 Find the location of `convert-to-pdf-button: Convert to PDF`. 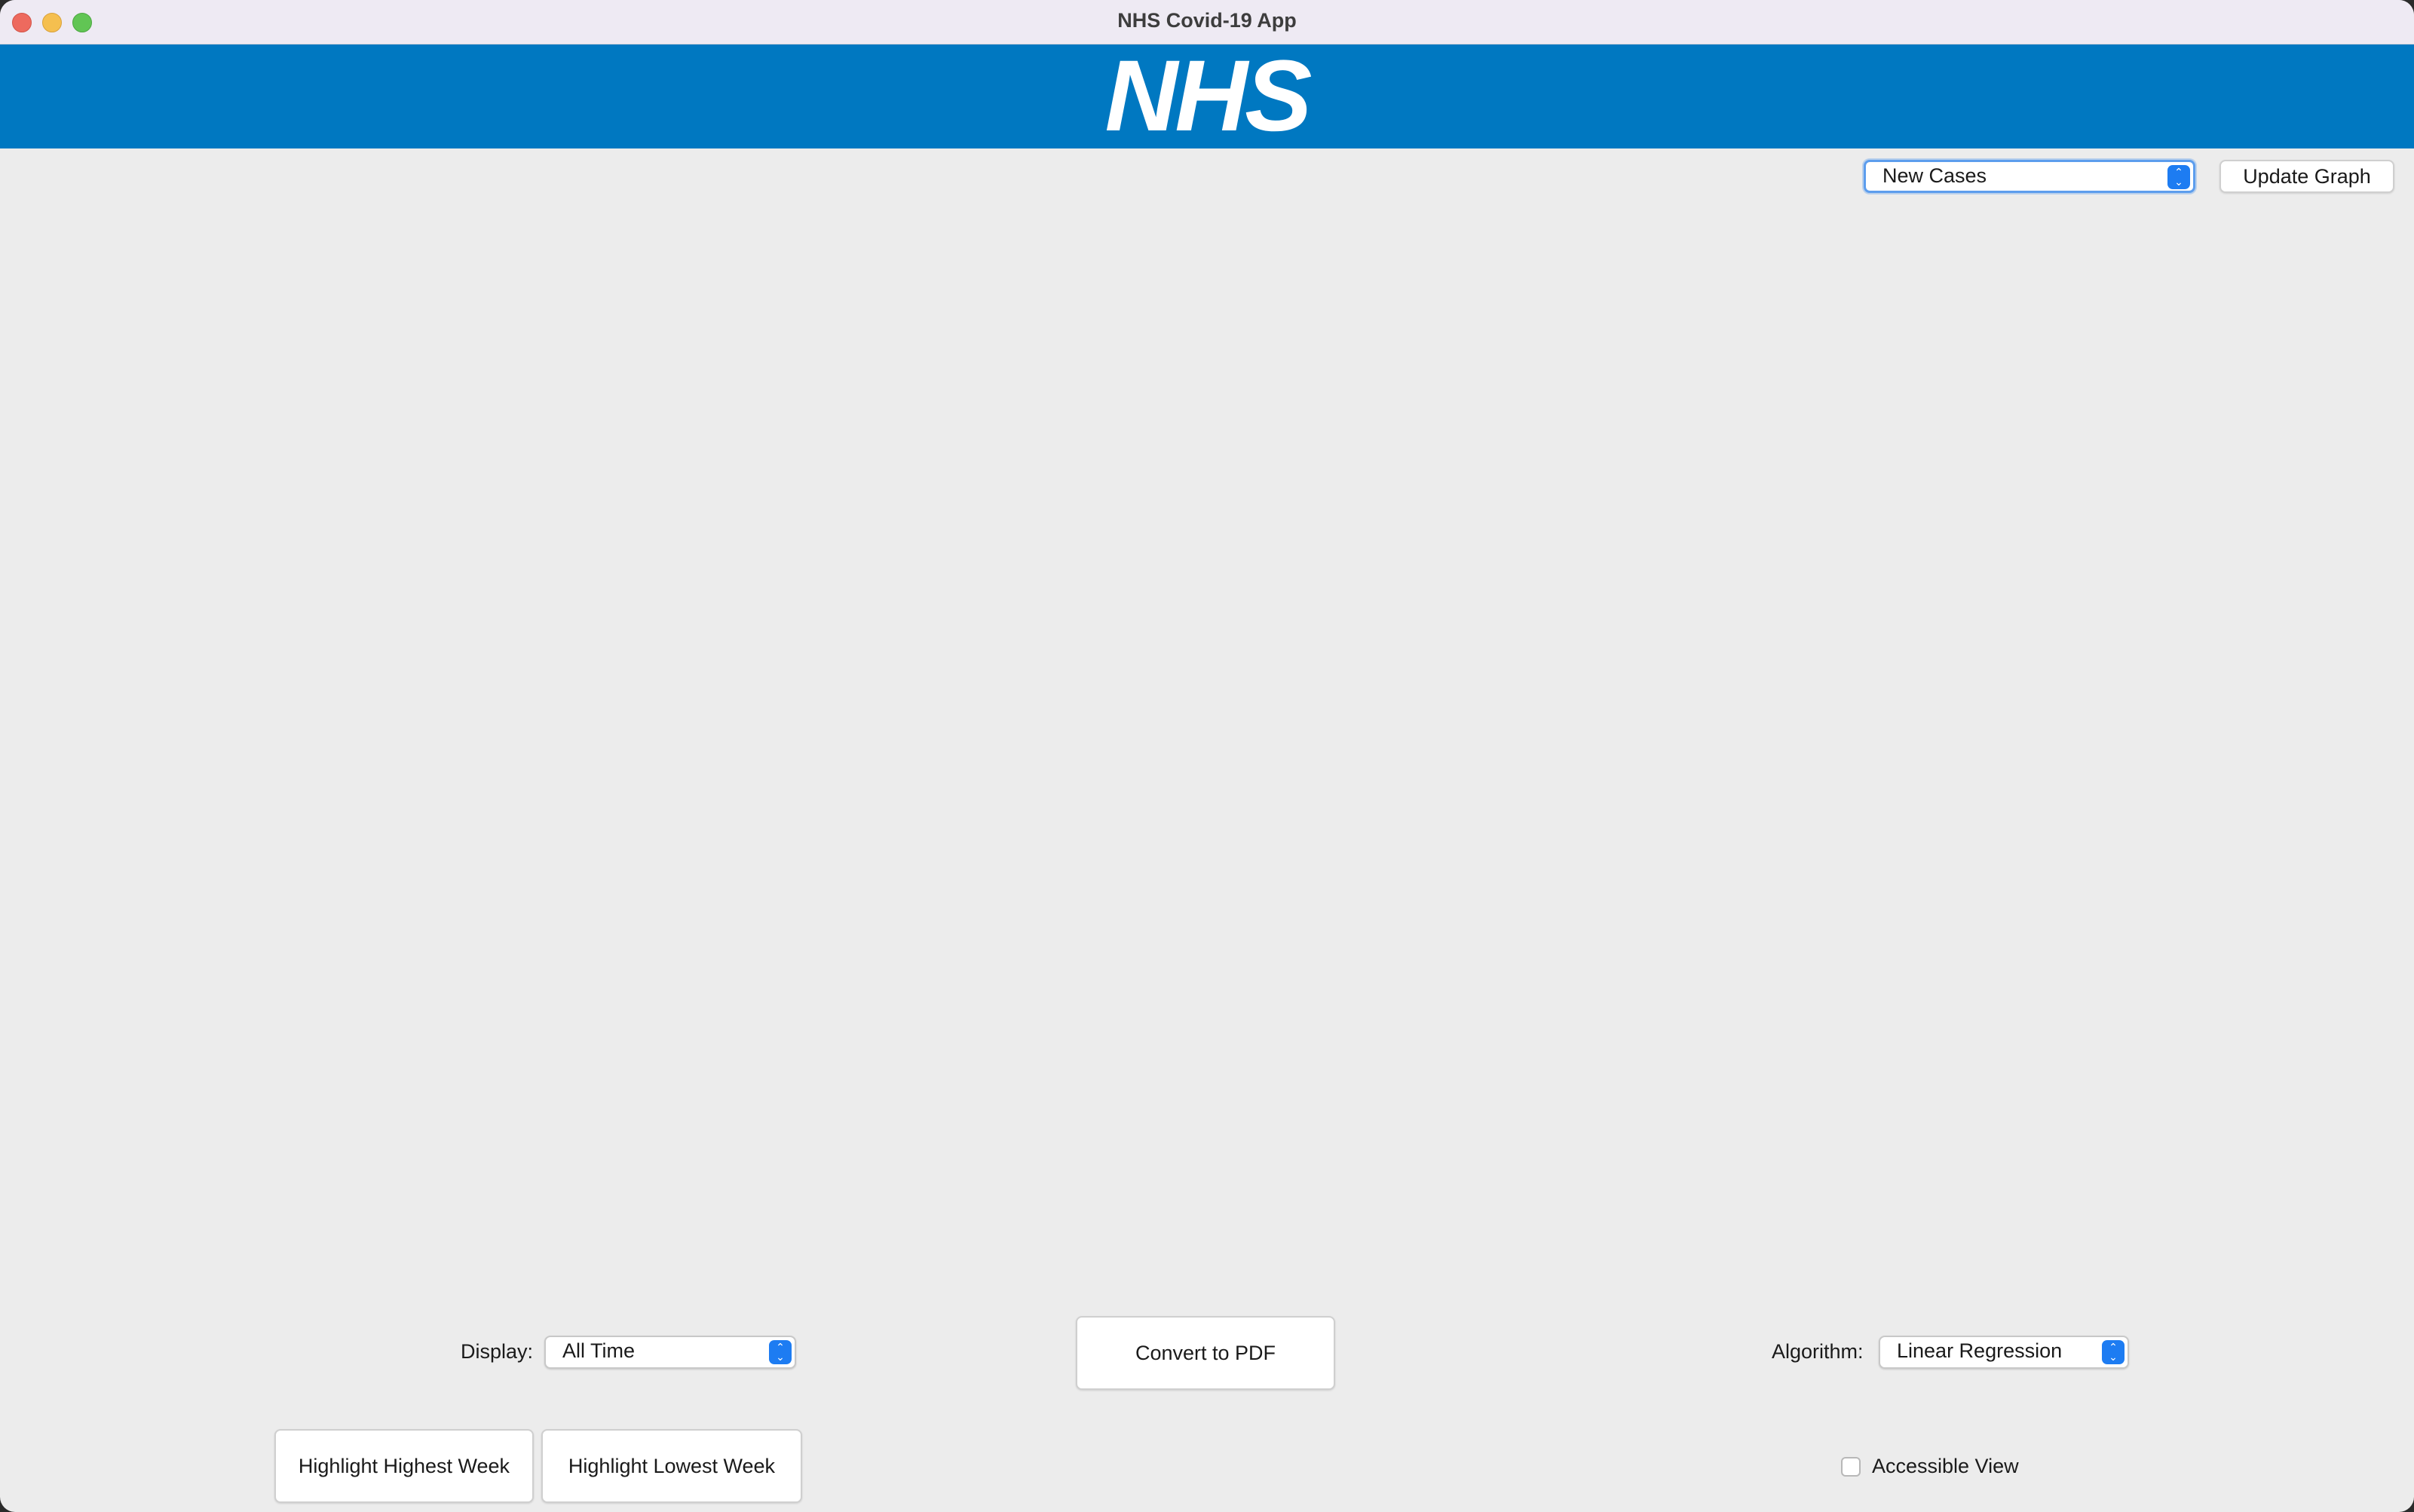

convert-to-pdf-button: Convert to PDF is located at coordinates (1205, 1353).